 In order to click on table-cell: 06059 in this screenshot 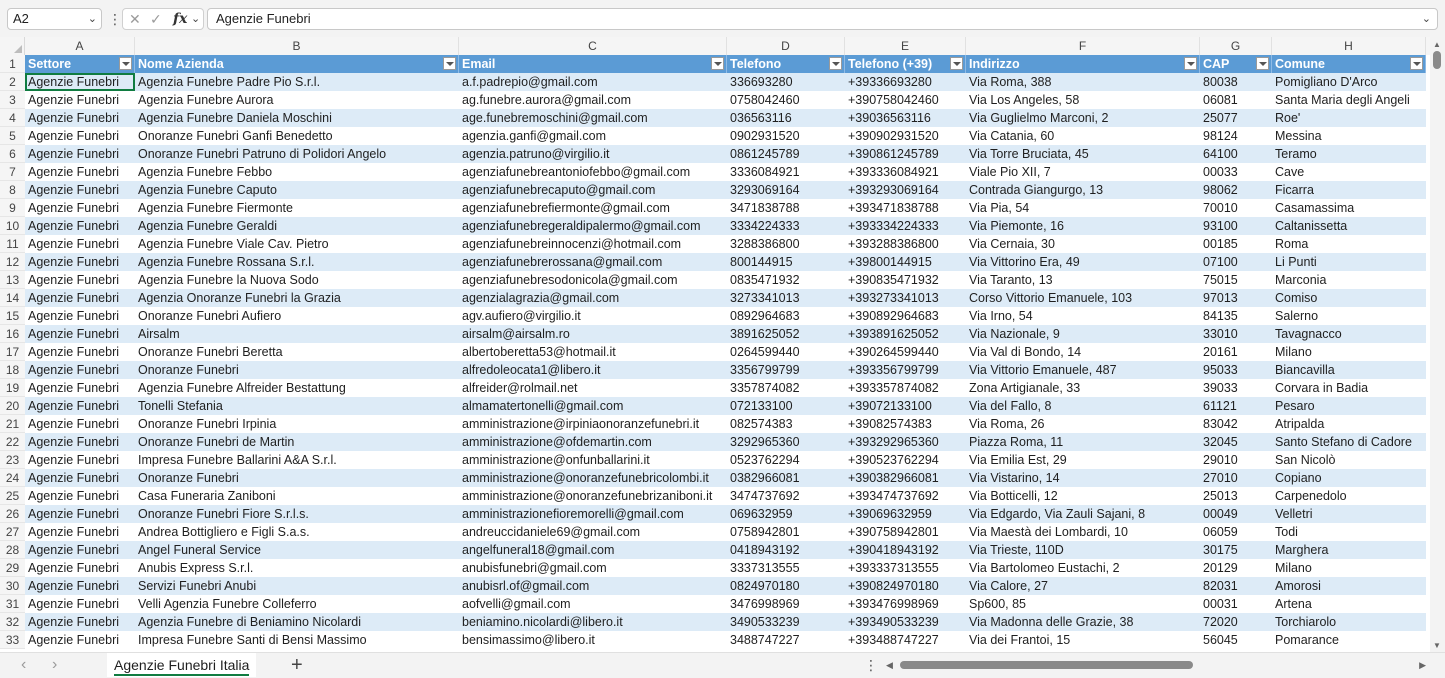, I will do `click(1236, 532)`.